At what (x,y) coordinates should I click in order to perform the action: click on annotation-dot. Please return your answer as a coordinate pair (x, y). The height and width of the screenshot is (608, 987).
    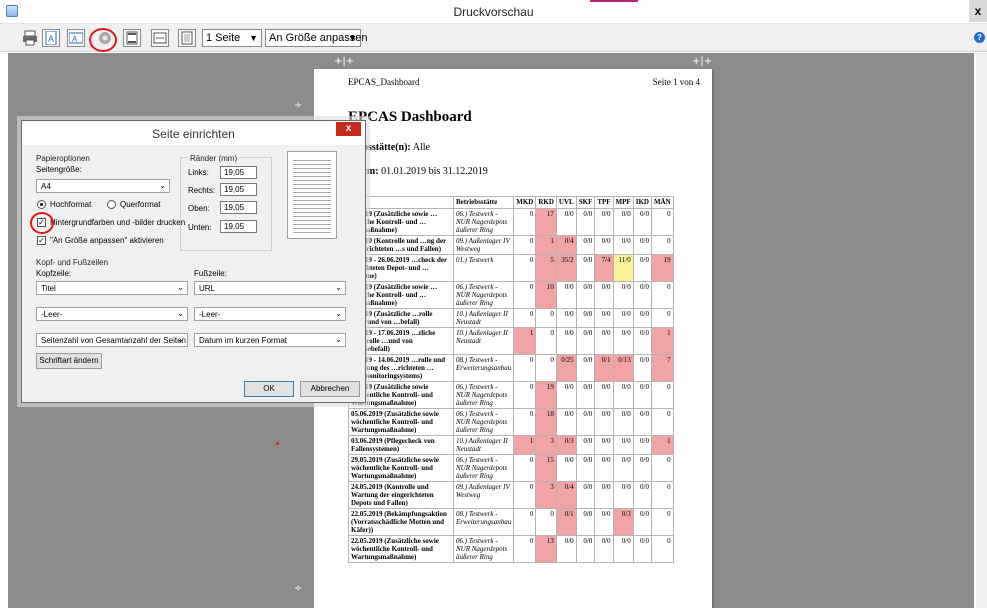
    Looking at the image, I should click on (277, 443).